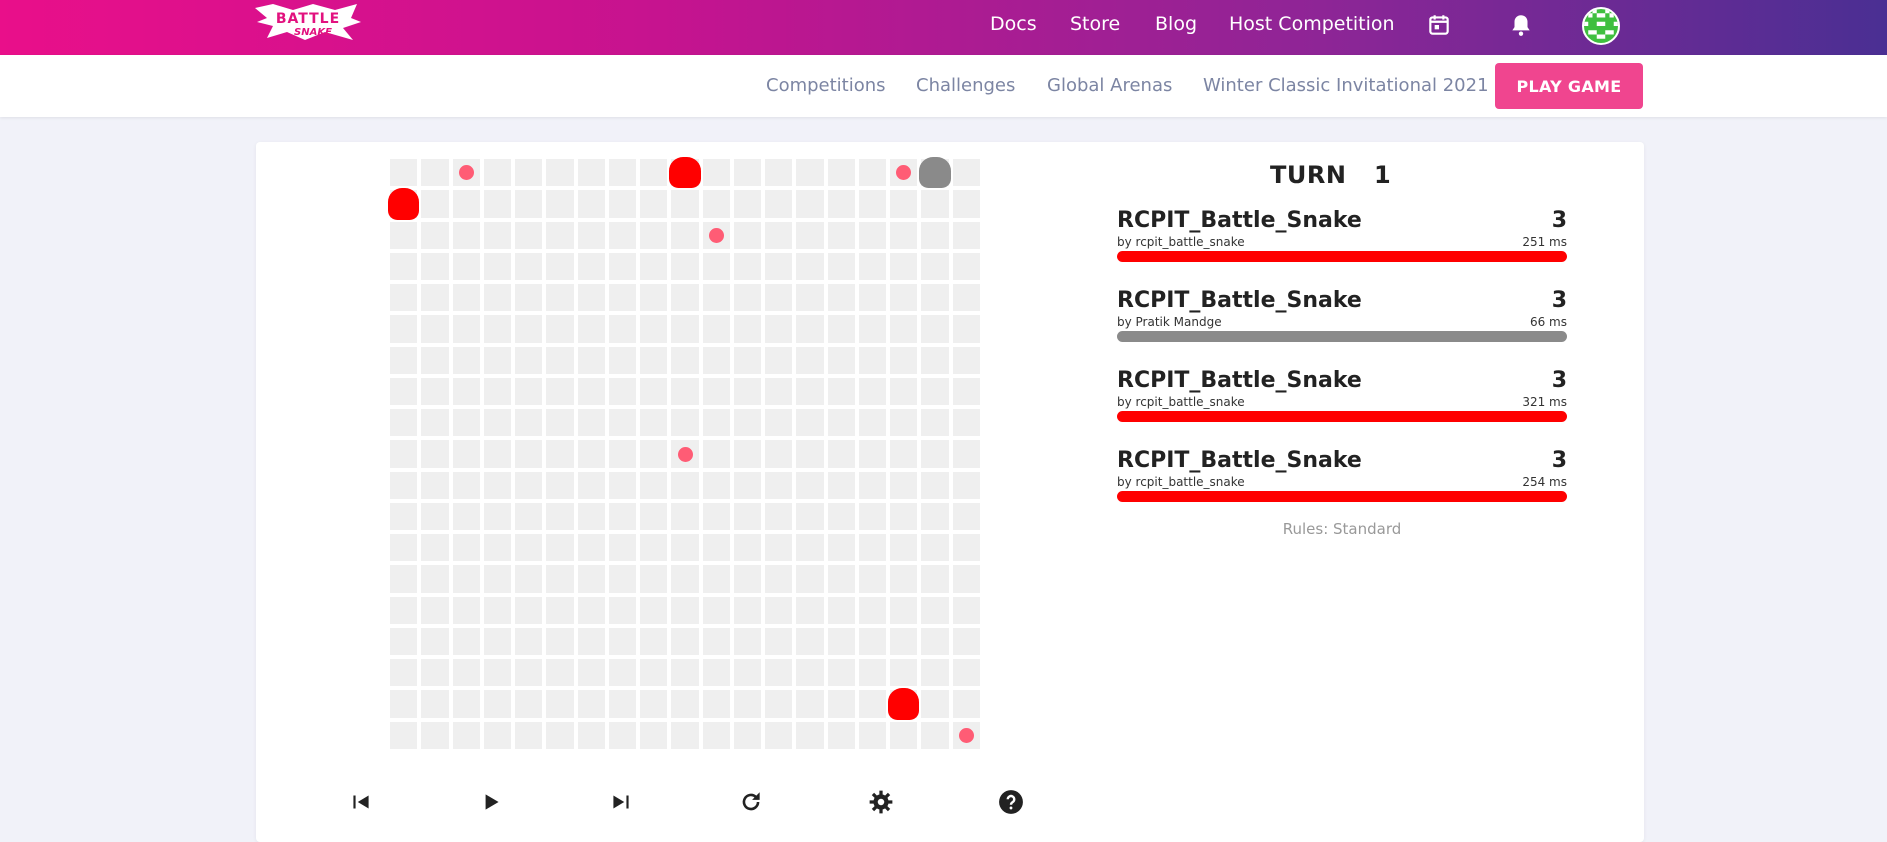 The image size is (1887, 842). Describe the element at coordinates (308, 19) in the screenshot. I see `svg-text: BATTLE` at that location.